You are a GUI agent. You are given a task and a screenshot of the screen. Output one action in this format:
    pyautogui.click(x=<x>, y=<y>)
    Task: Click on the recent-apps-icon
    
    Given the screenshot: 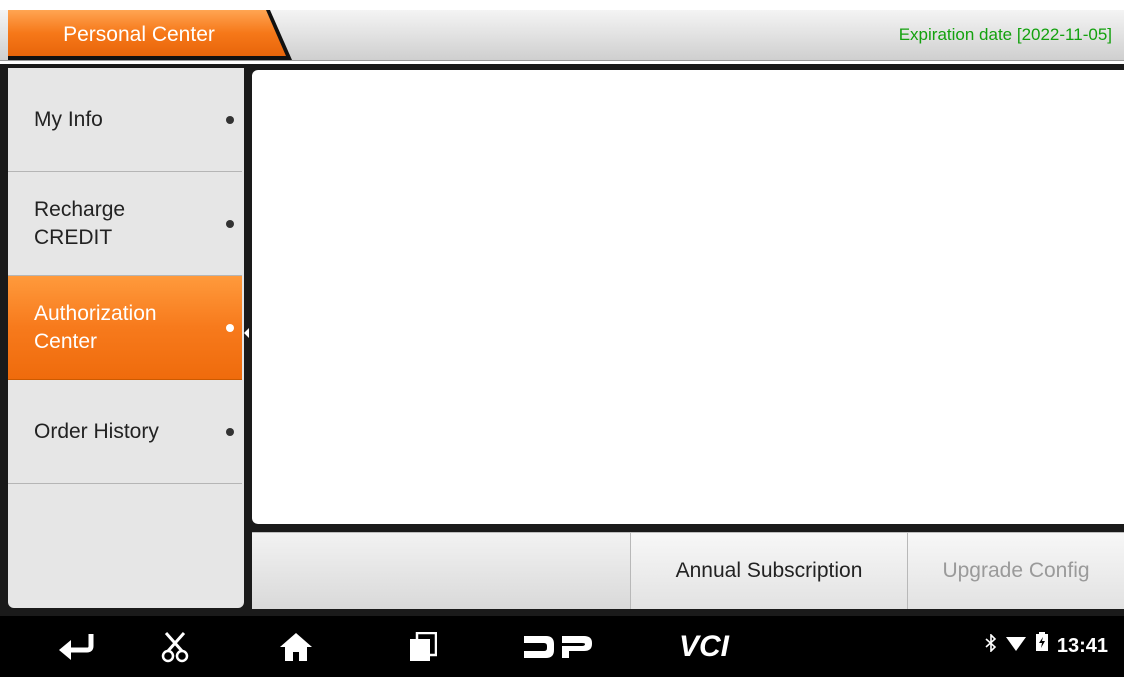 What is the action you would take?
    pyautogui.click(x=423, y=647)
    